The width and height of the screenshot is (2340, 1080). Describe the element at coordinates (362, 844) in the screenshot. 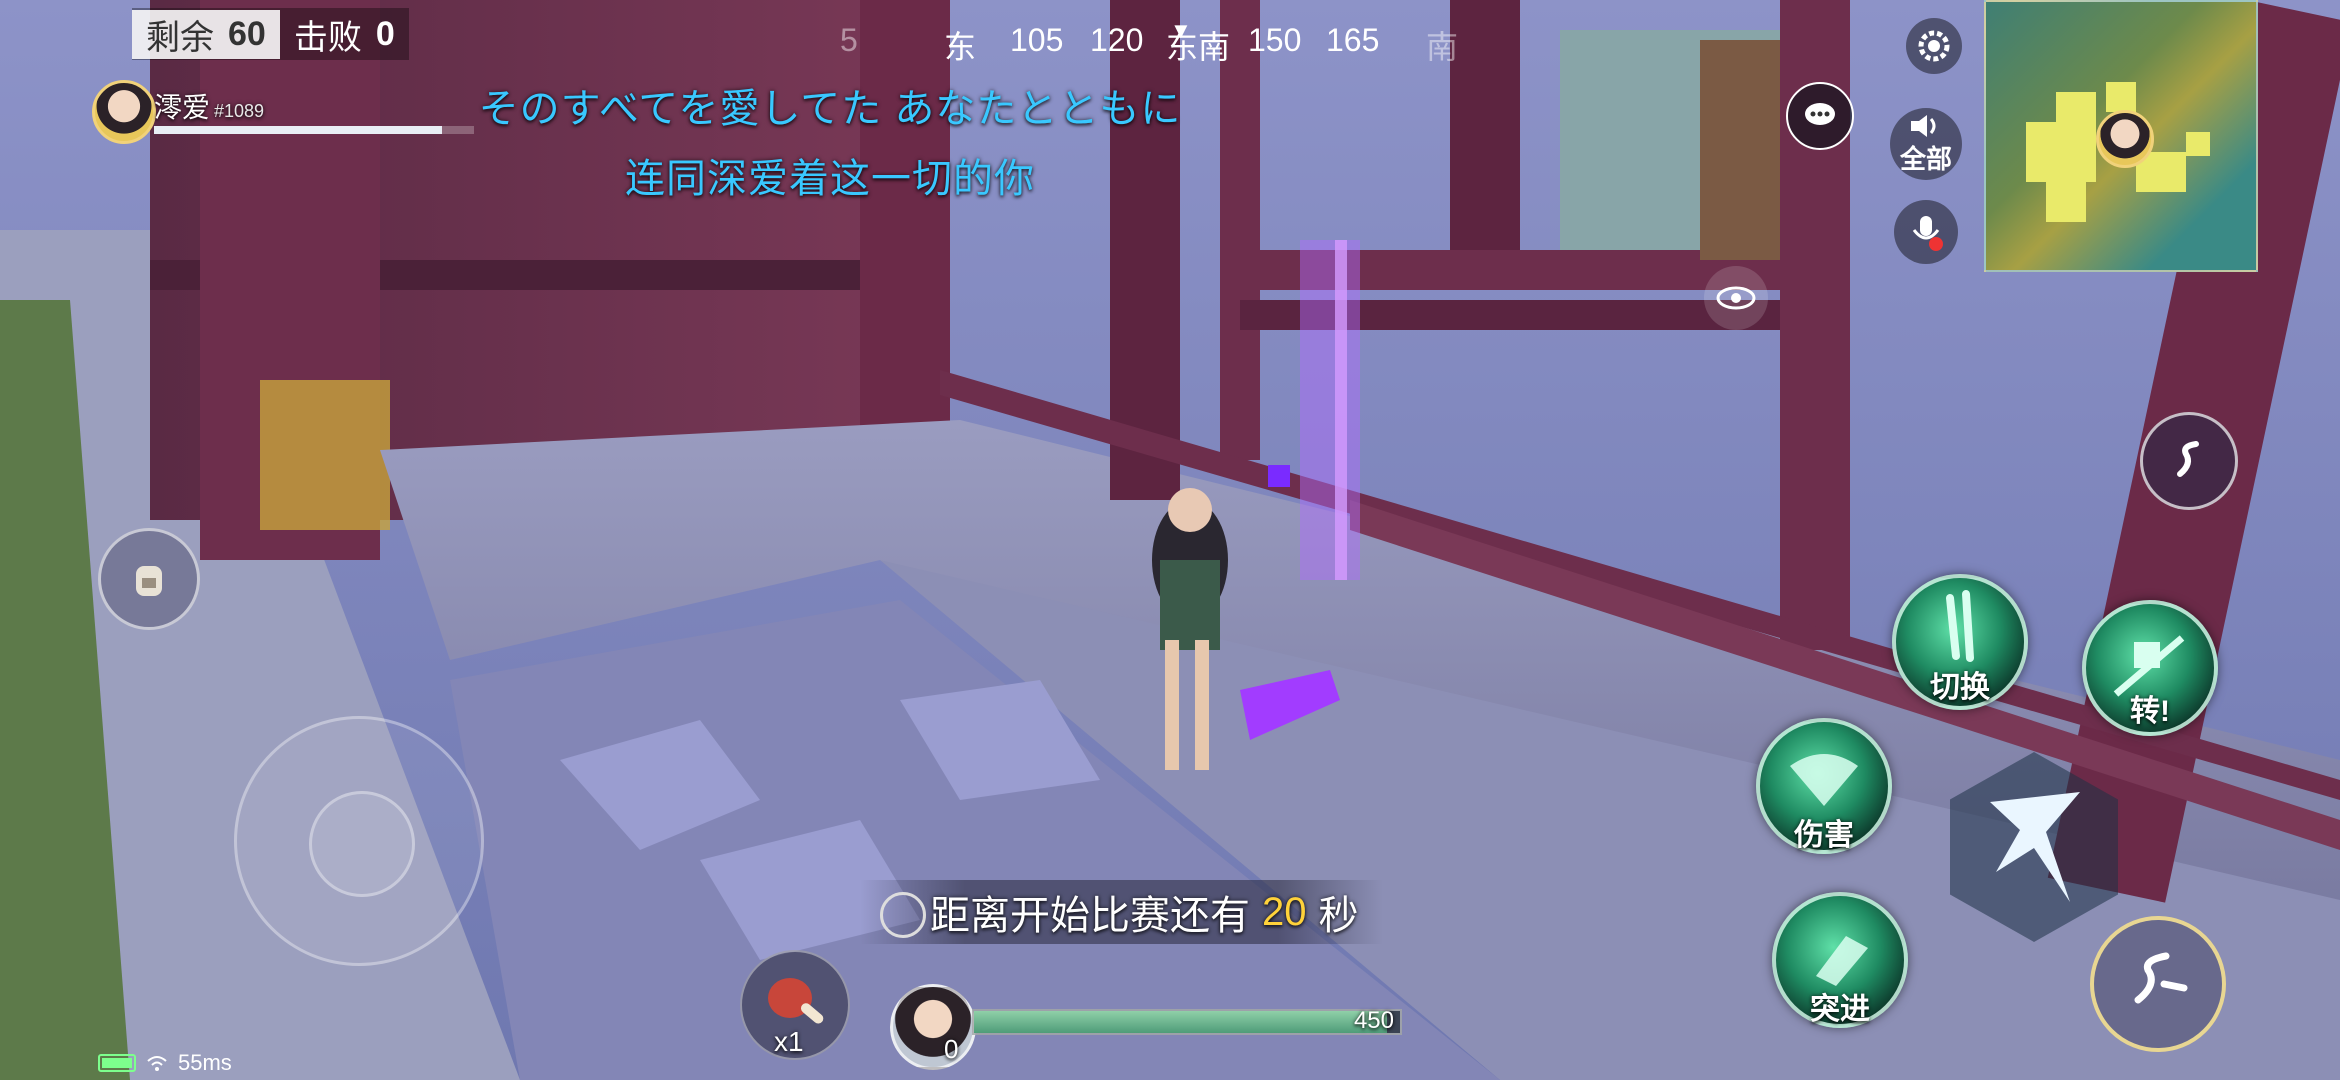

I see `joystick-knob` at that location.